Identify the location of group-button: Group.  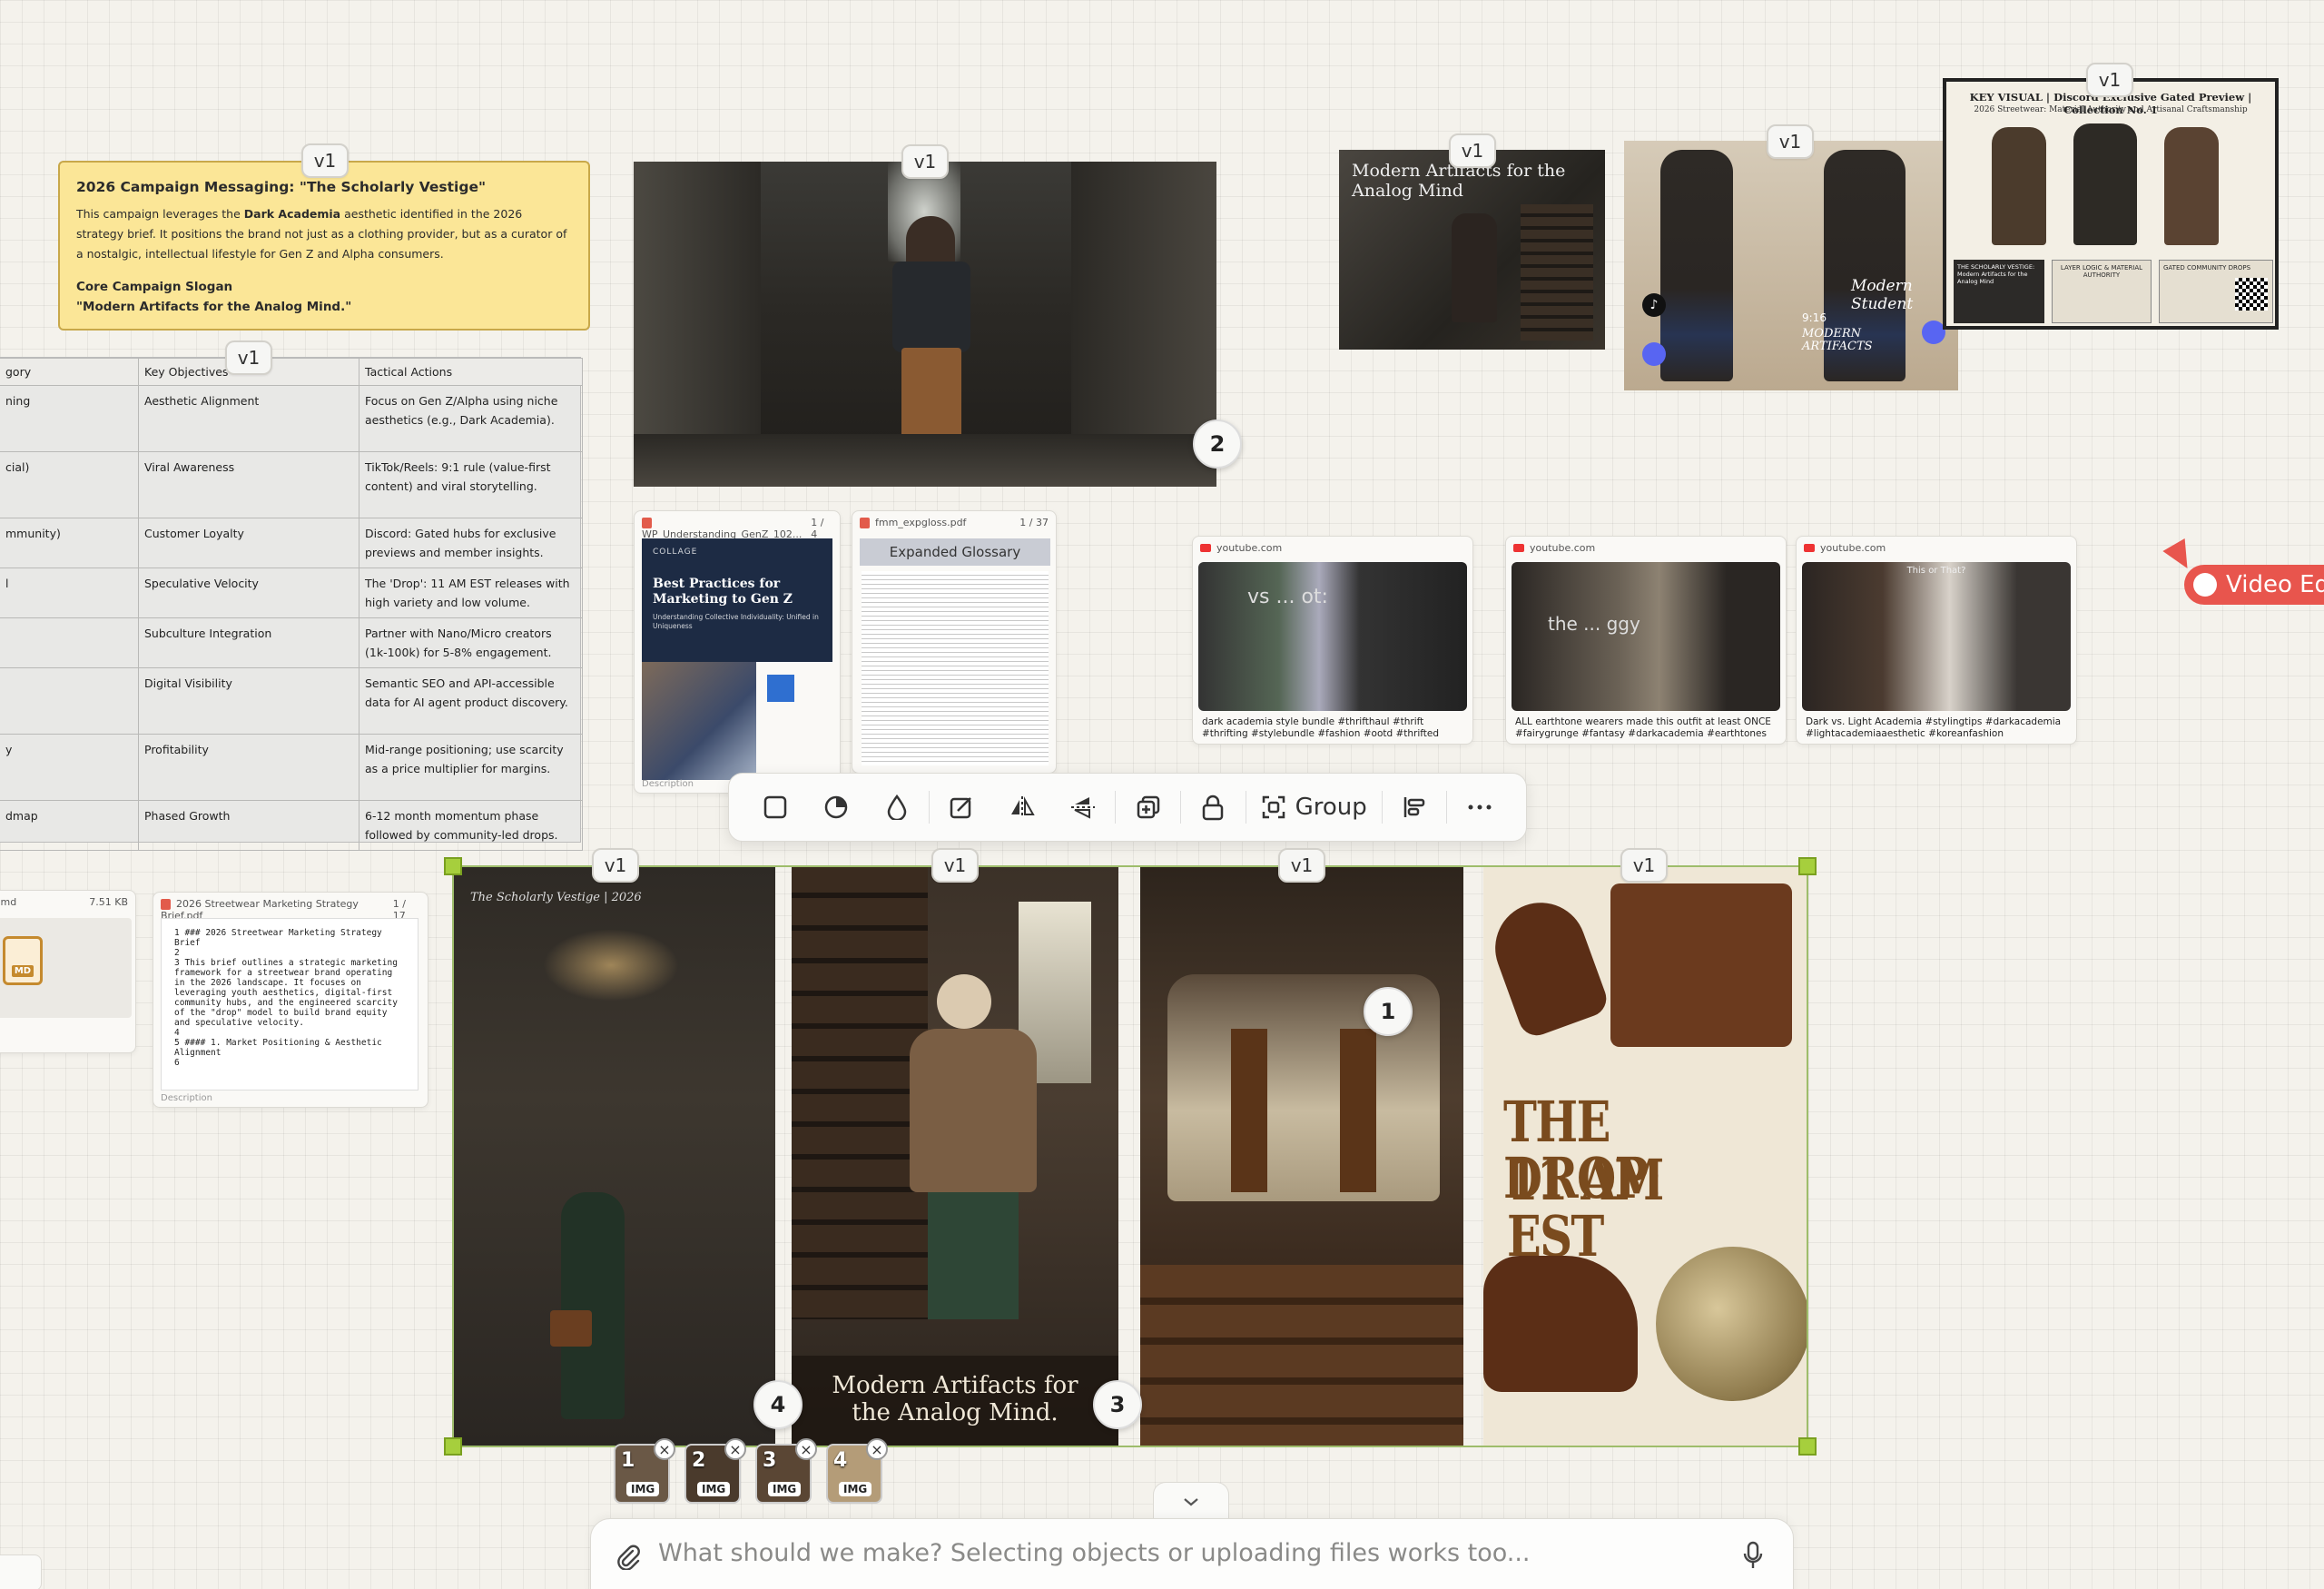
(1314, 807).